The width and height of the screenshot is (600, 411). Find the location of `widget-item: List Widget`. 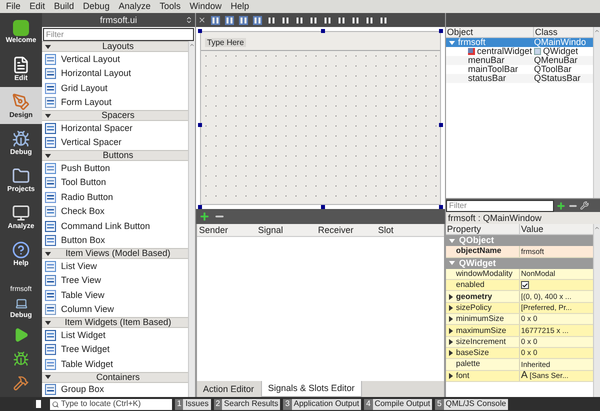

widget-item: List Widget is located at coordinates (115, 335).